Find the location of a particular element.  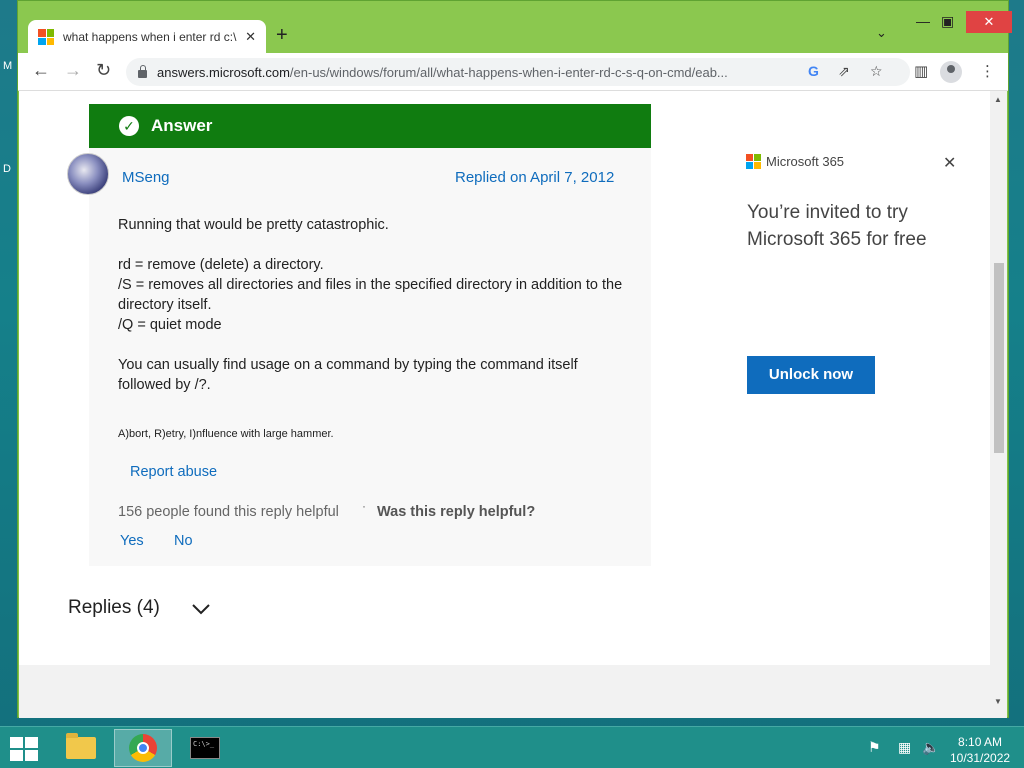

answer-header: ✓ Answer is located at coordinates (370, 126).